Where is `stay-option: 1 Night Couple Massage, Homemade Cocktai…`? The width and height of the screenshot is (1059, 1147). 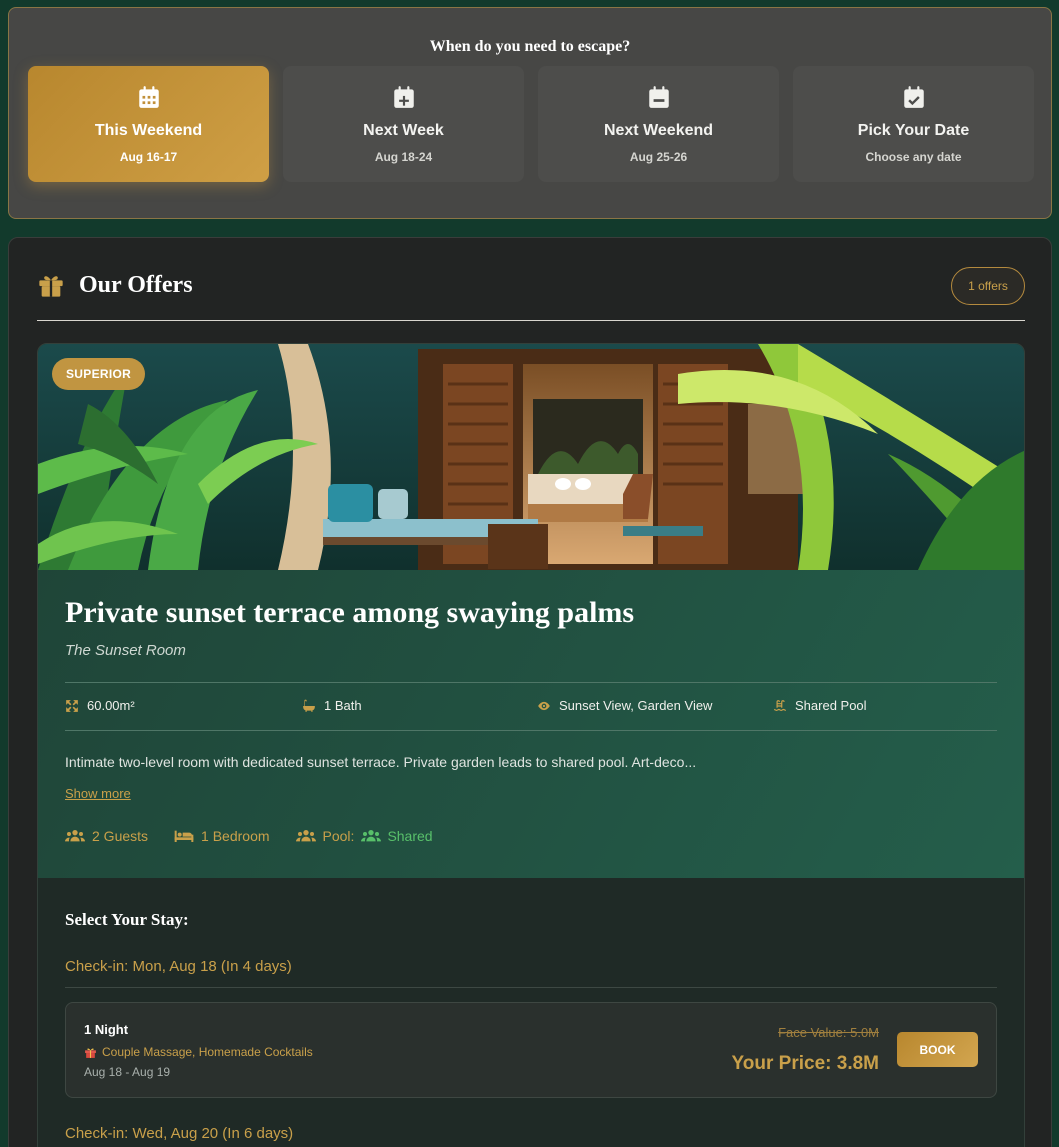 stay-option: 1 Night Couple Massage, Homemade Cocktai… is located at coordinates (531, 1050).